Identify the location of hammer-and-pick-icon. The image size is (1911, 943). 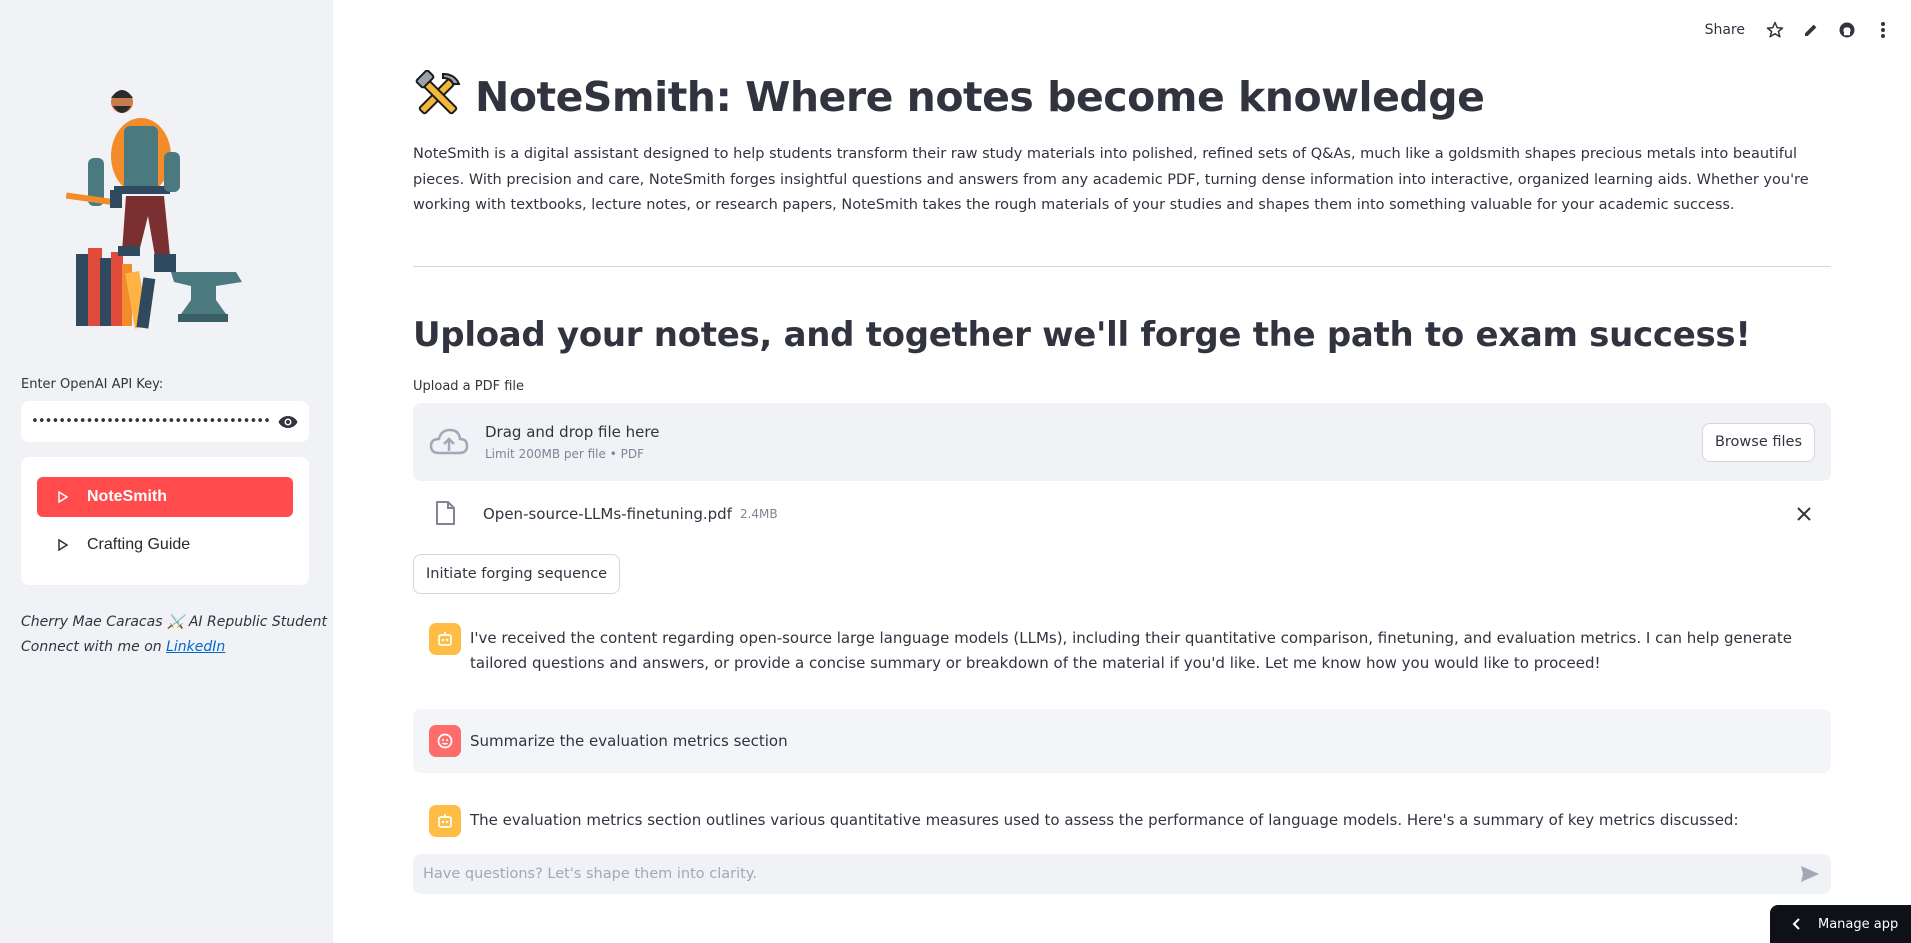
(438, 96).